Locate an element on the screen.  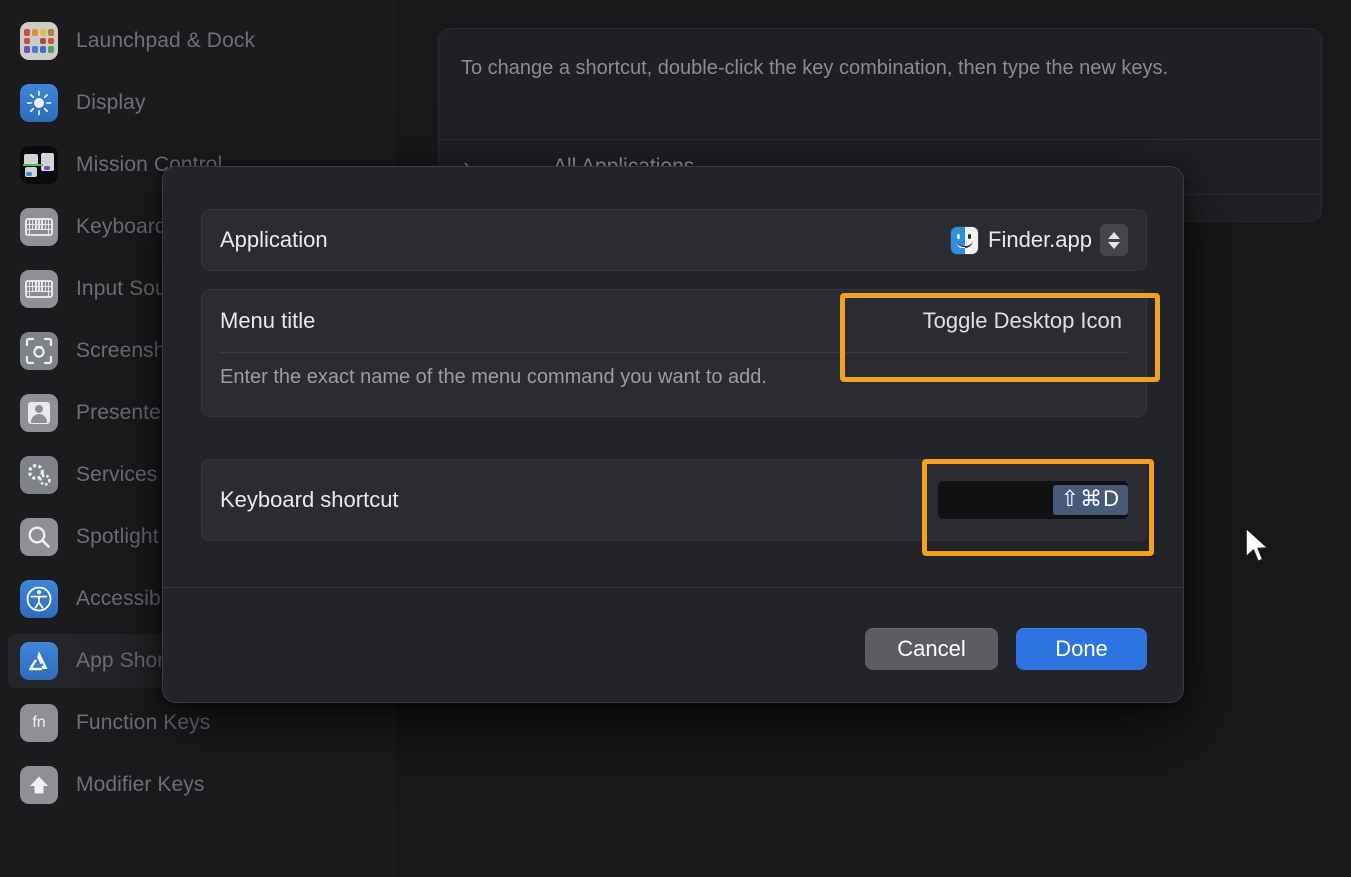
app-shortcuts-icon is located at coordinates (39, 661).